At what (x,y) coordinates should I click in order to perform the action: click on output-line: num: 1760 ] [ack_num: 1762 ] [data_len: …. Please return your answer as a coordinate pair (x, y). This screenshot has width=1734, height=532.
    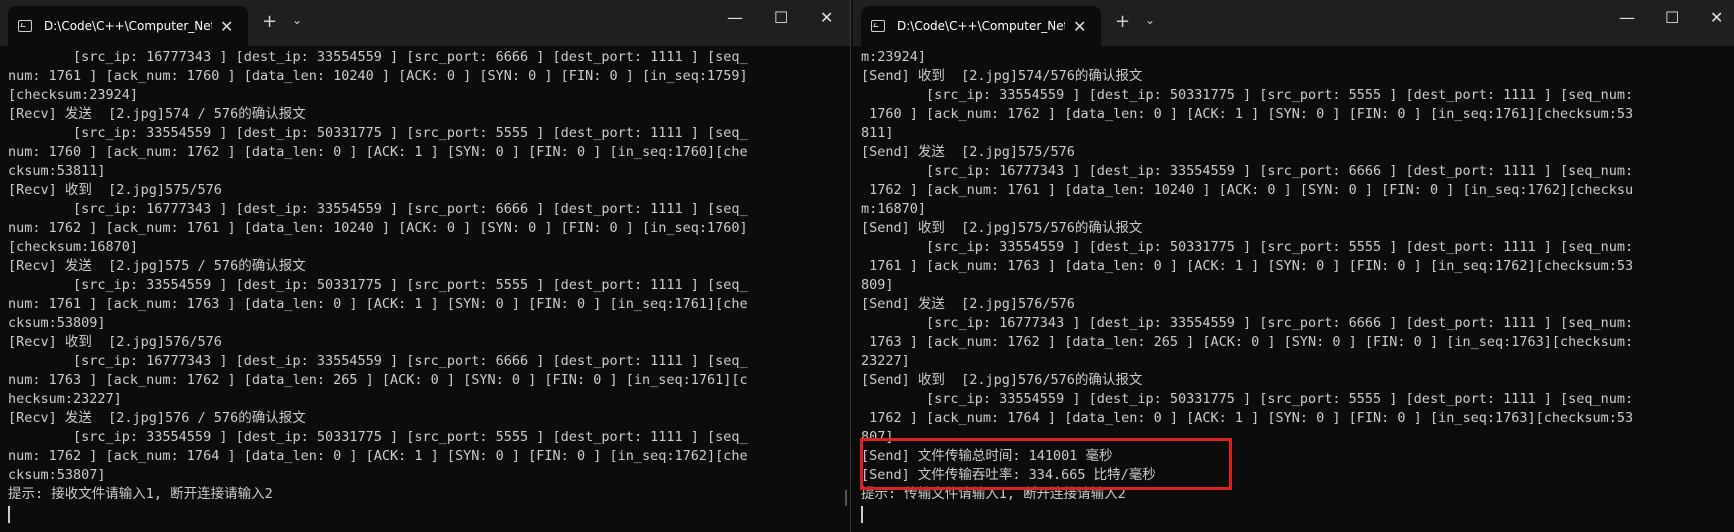
    Looking at the image, I should click on (378, 152).